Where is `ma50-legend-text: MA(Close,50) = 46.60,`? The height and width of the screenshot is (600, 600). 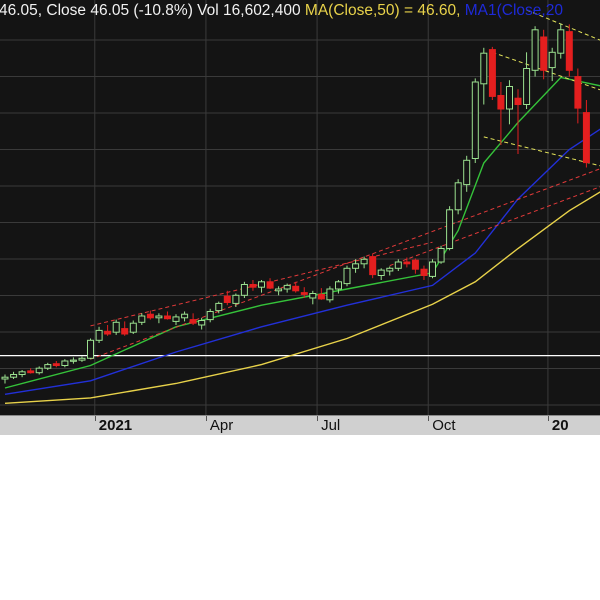 ma50-legend-text: MA(Close,50) = 46.60, is located at coordinates (382, 10).